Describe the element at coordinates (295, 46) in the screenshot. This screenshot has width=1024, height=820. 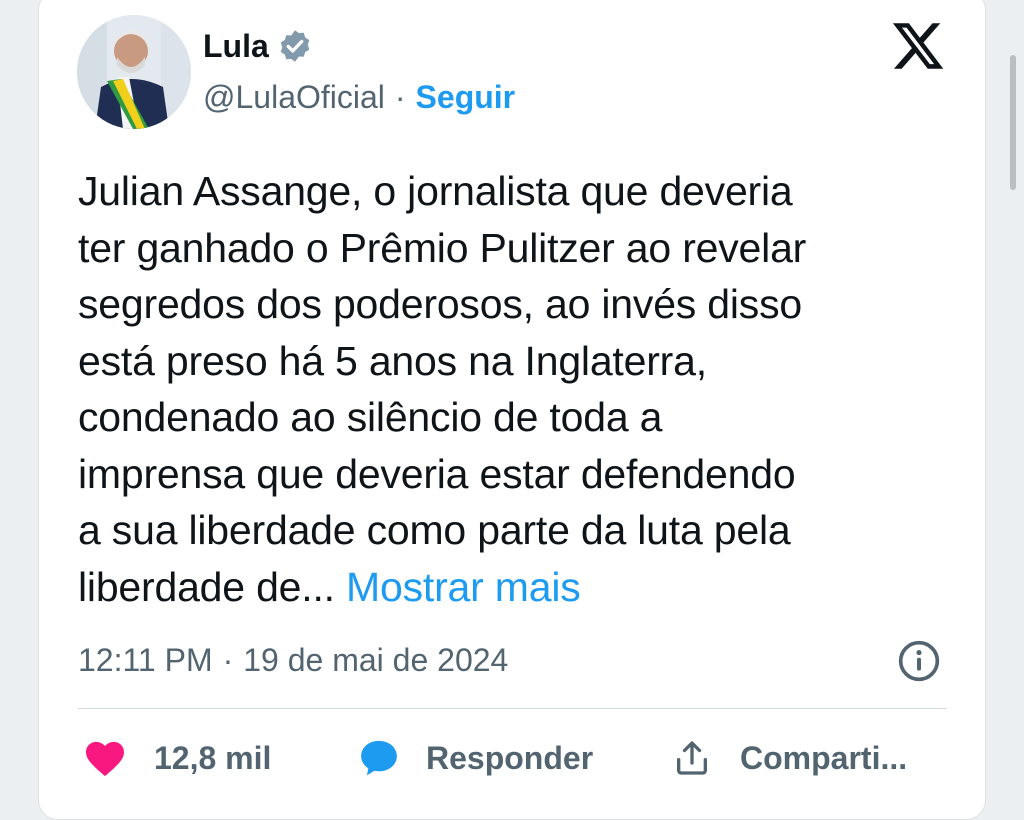
I see `verified-badge-icon` at that location.